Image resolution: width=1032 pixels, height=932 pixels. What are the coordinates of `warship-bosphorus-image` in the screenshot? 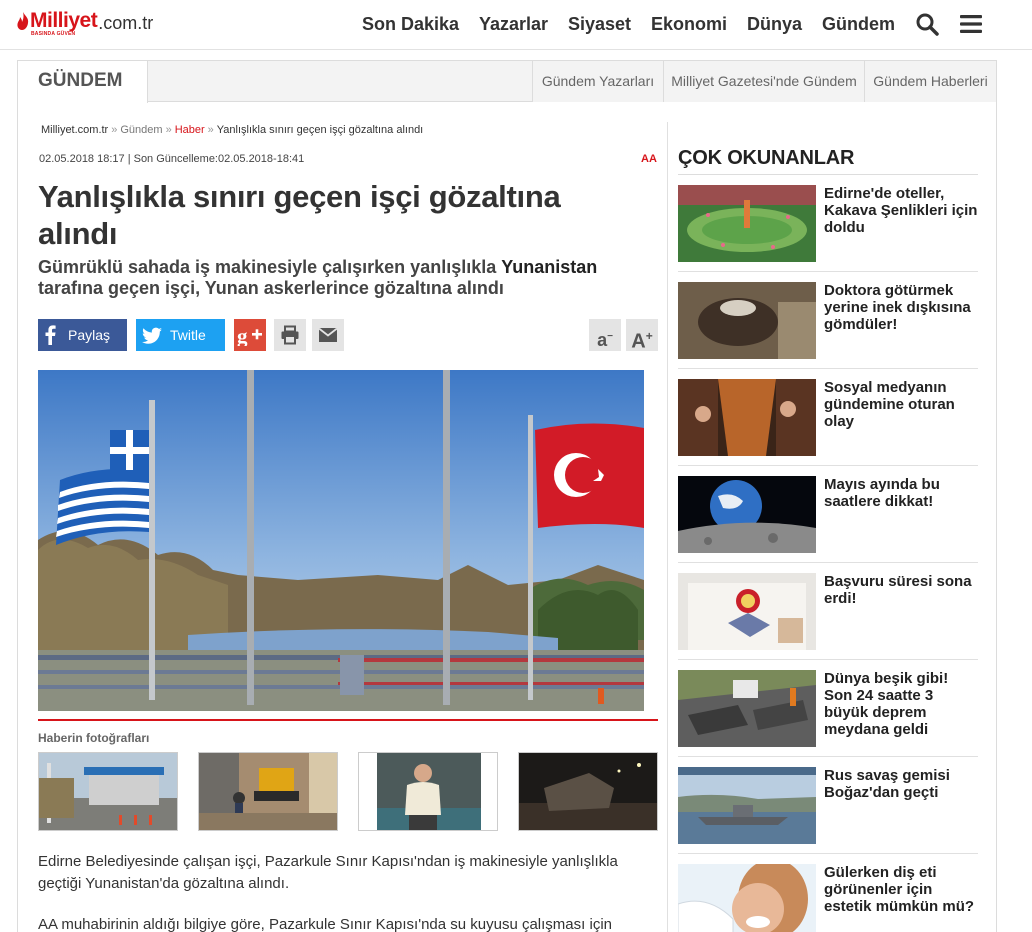 It's located at (747, 805).